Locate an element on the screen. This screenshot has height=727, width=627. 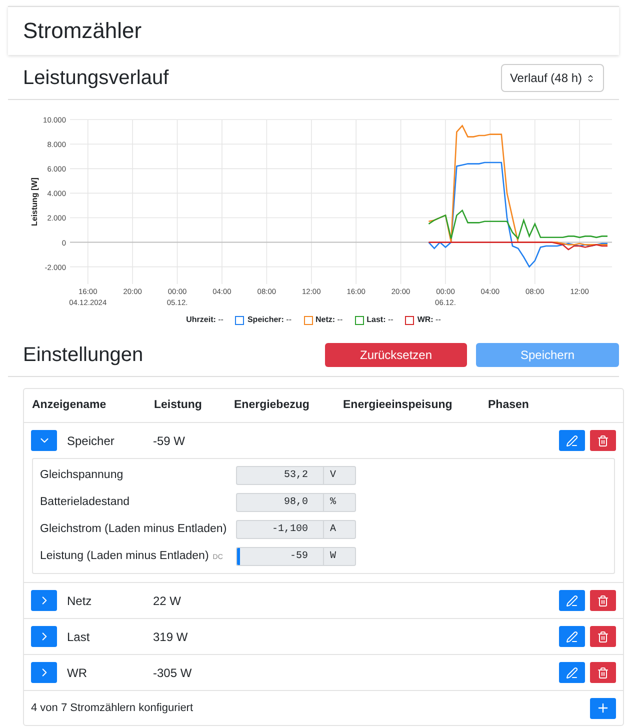
range-select: Verlauf (48 h) is located at coordinates (552, 78).